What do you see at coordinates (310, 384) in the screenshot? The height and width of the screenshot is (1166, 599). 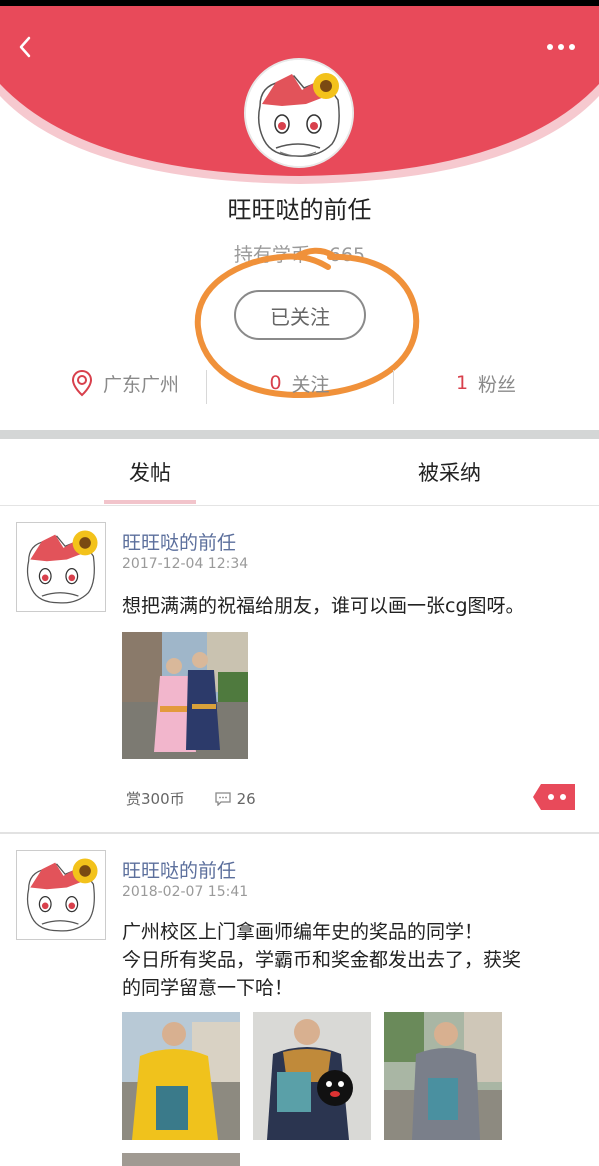 I see `following-label: 关注` at bounding box center [310, 384].